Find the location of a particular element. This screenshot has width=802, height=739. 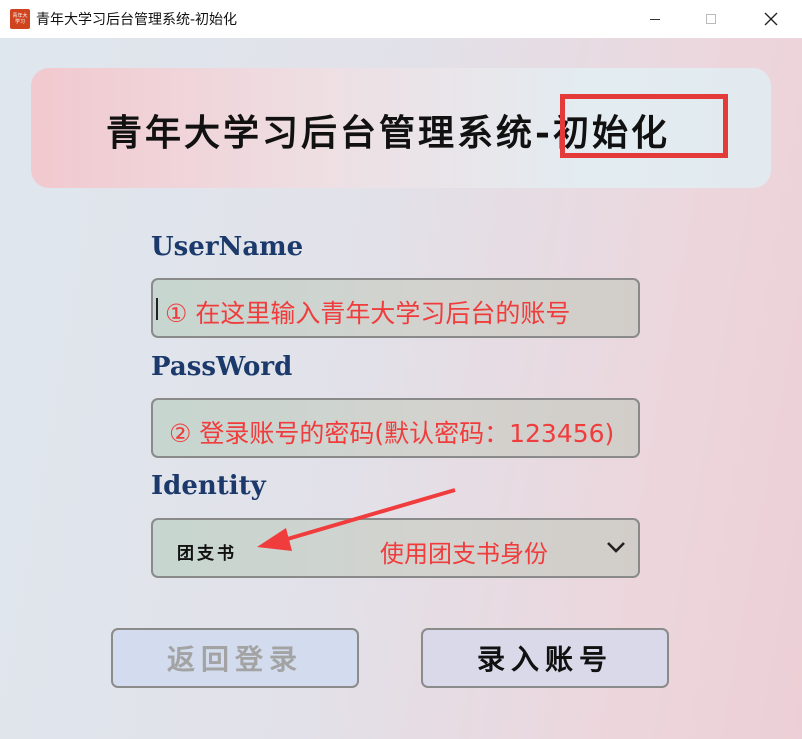

password-input: ② 登录账号的密码(默认密码：123456) is located at coordinates (395, 428).